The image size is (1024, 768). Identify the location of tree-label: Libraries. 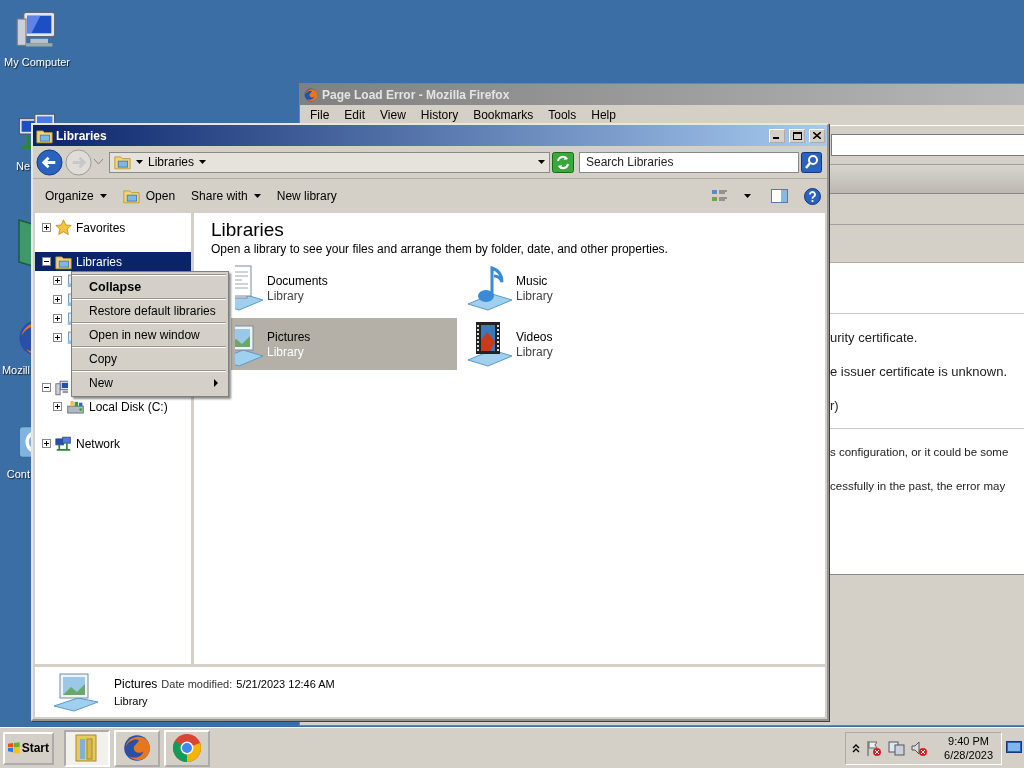
(99, 261).